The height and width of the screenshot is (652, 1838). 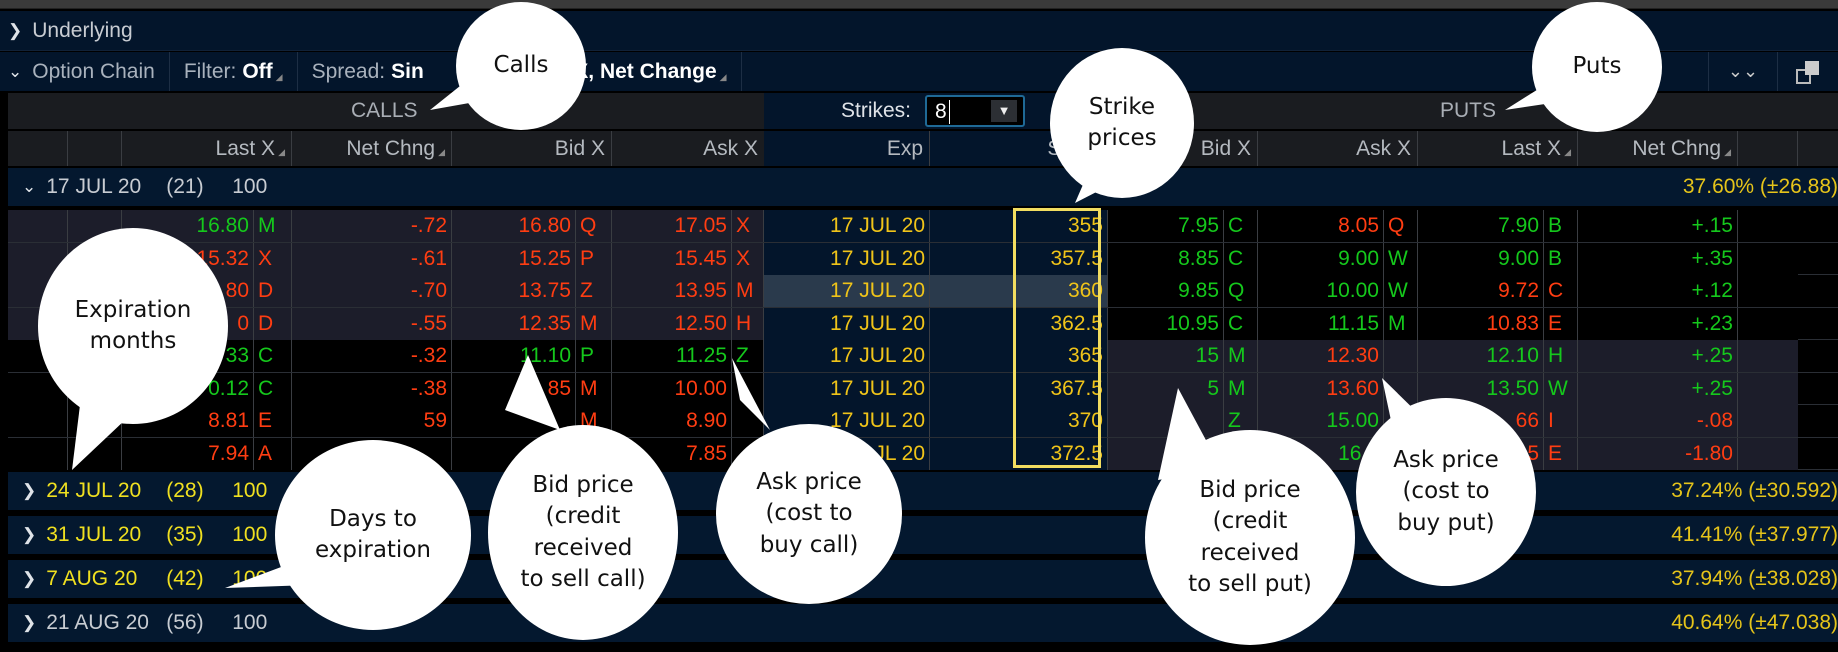 What do you see at coordinates (1250, 537) in the screenshot?
I see `bid-price-put-callout: Bid price (credit received to sell put)` at bounding box center [1250, 537].